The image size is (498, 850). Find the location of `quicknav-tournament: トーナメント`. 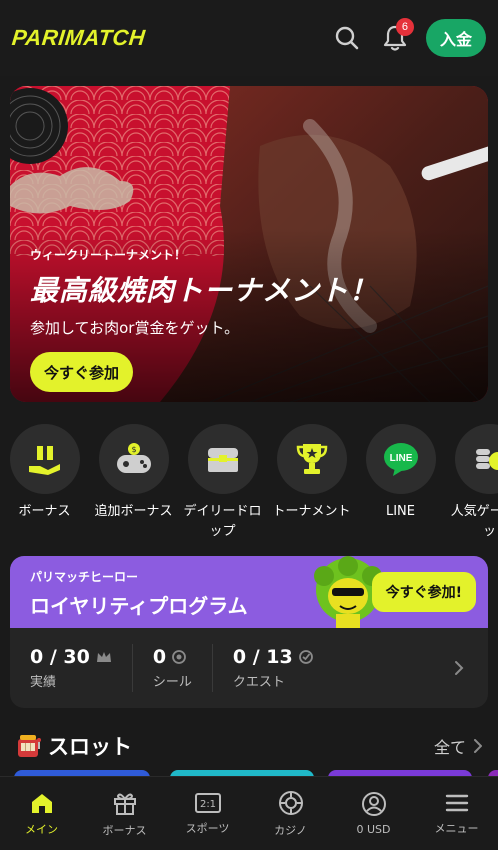

quicknav-tournament: トーナメント is located at coordinates (311, 484).